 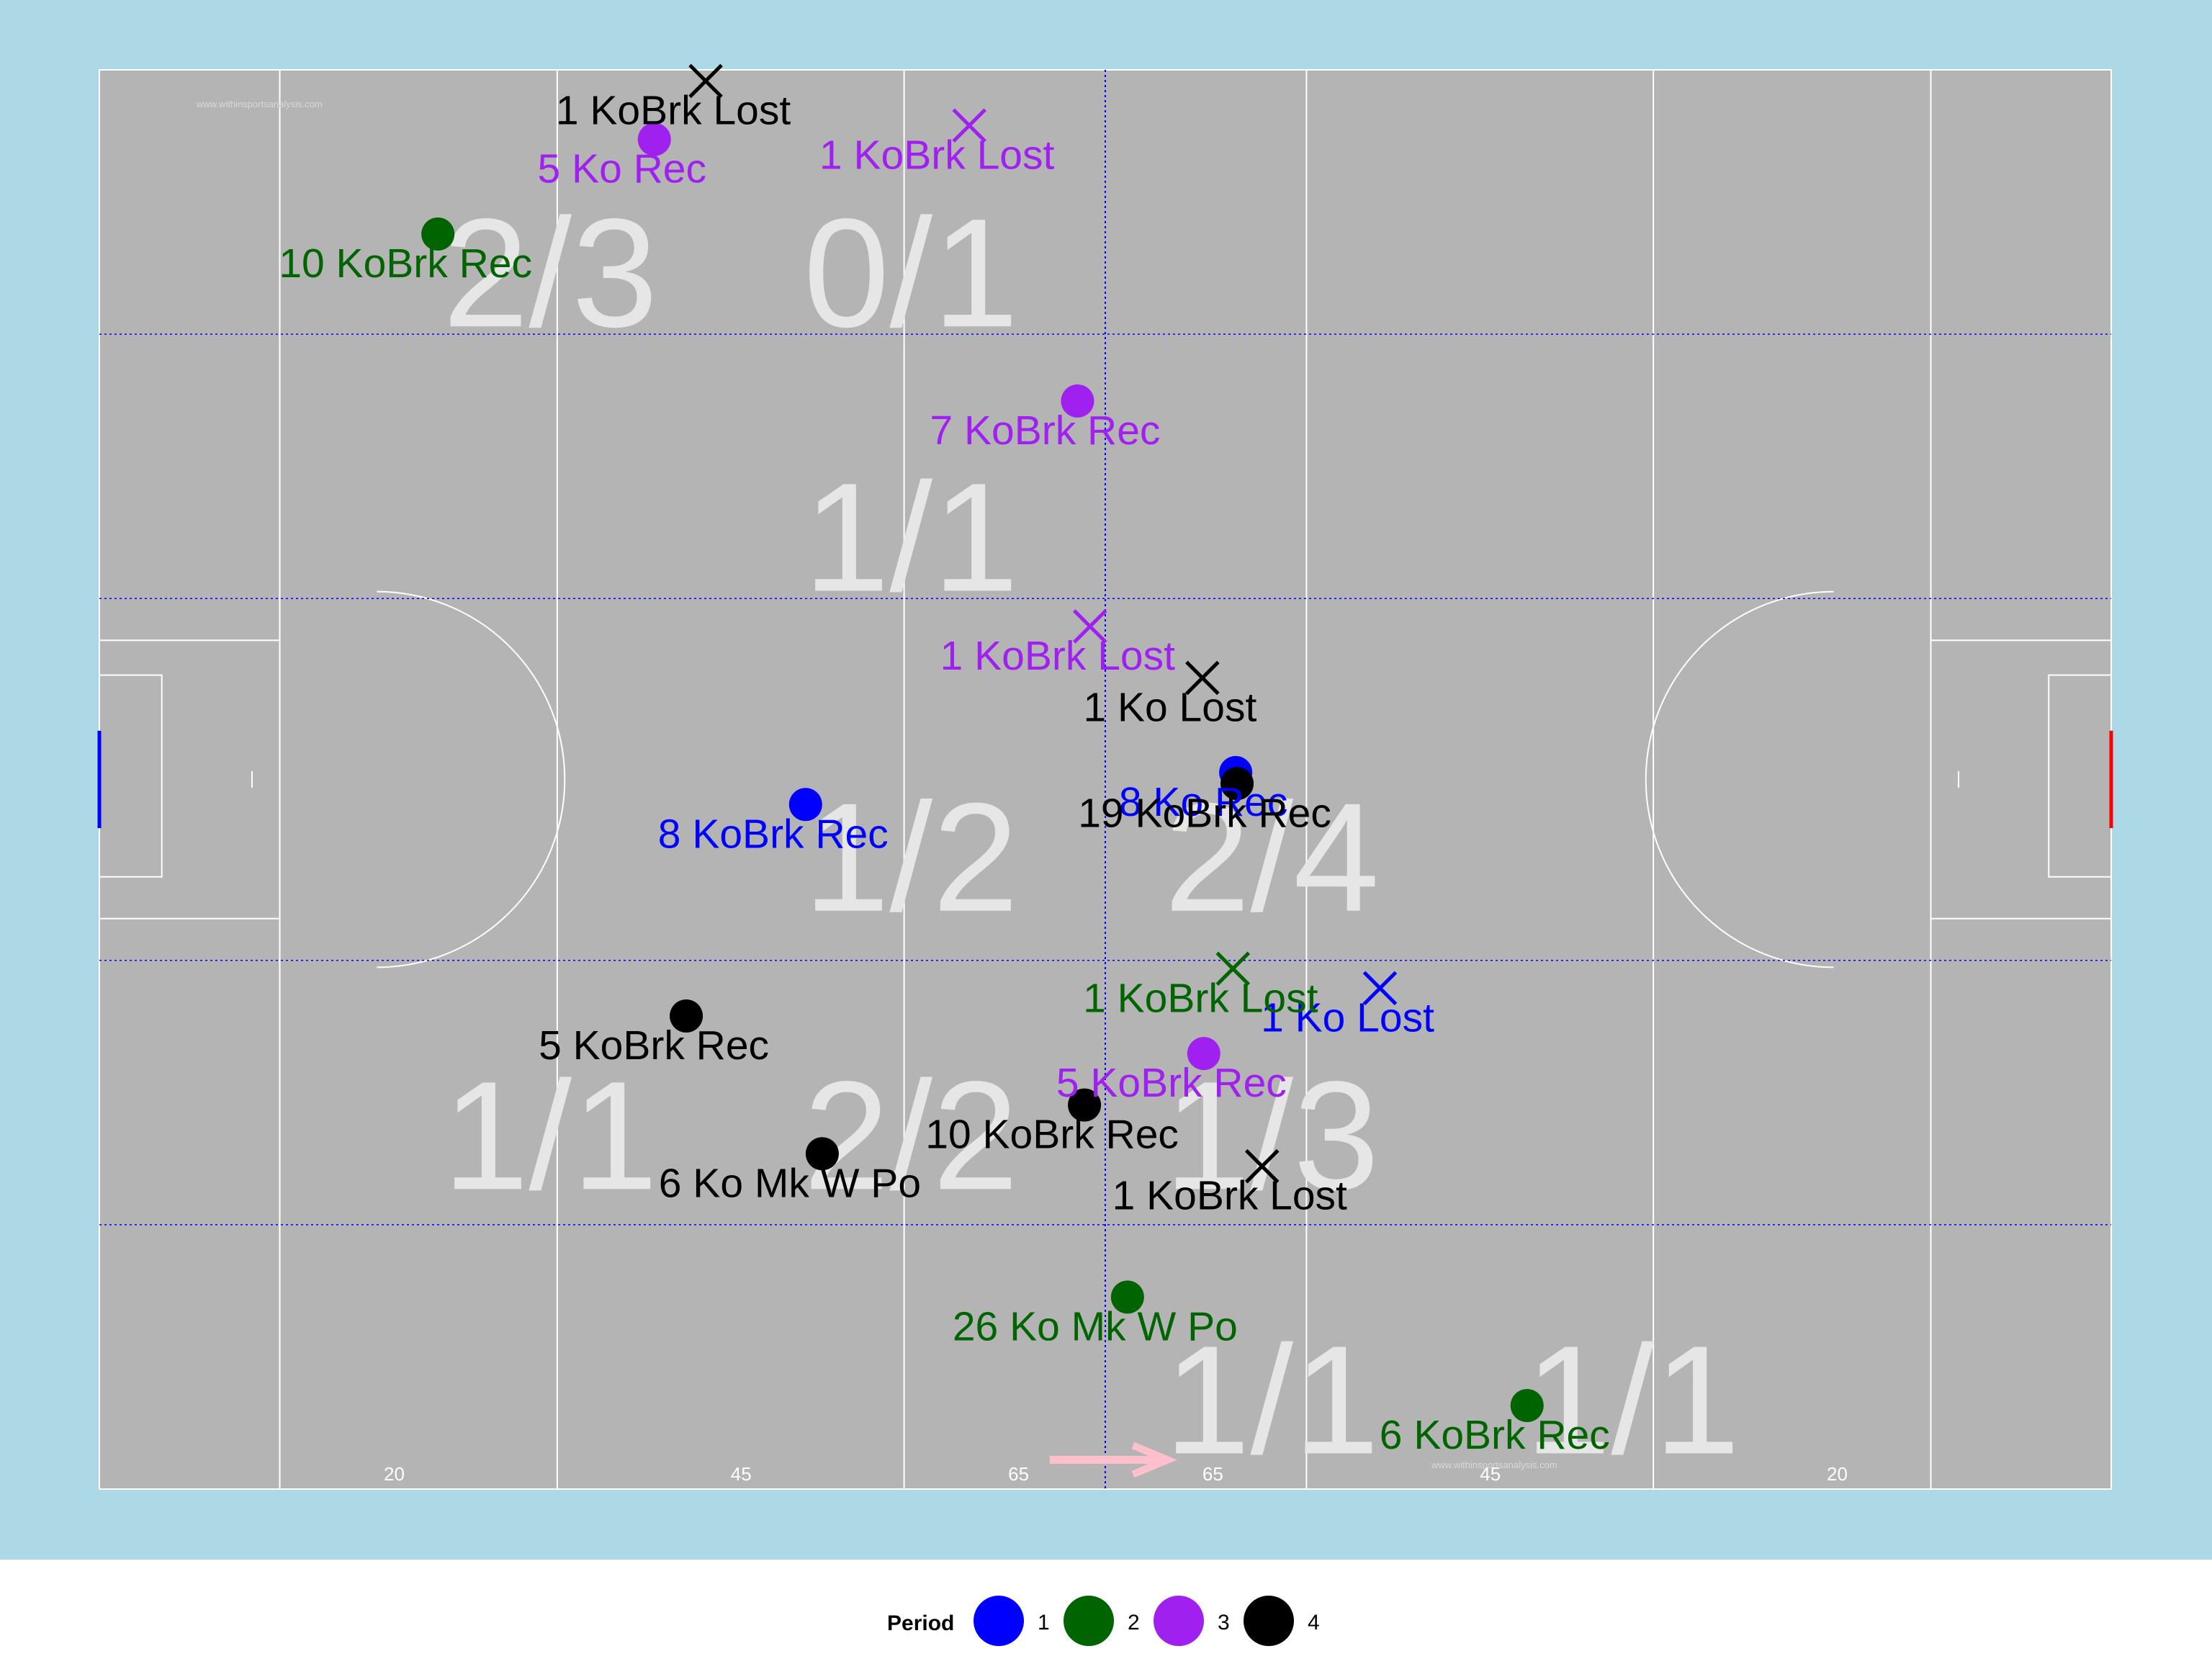 I want to click on point-label: 8 KoBrk Rec, so click(x=774, y=834).